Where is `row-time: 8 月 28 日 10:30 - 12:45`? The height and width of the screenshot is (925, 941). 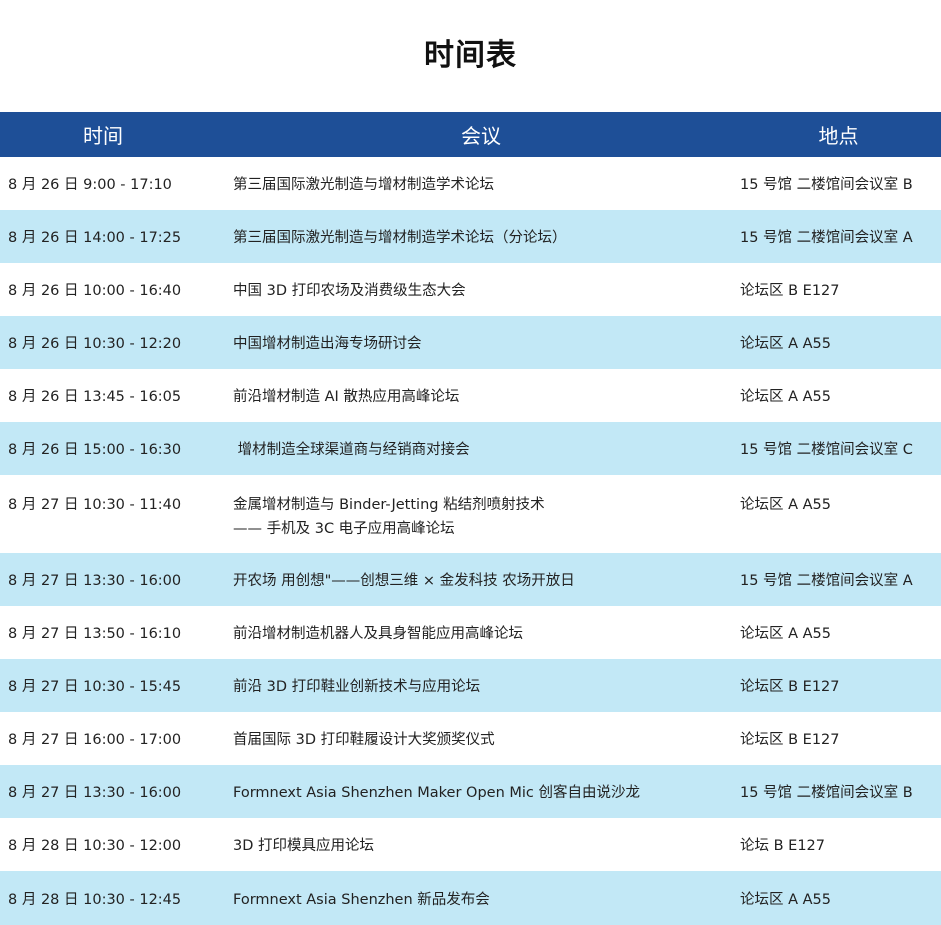 row-time: 8 月 28 日 10:30 - 12:45 is located at coordinates (95, 899).